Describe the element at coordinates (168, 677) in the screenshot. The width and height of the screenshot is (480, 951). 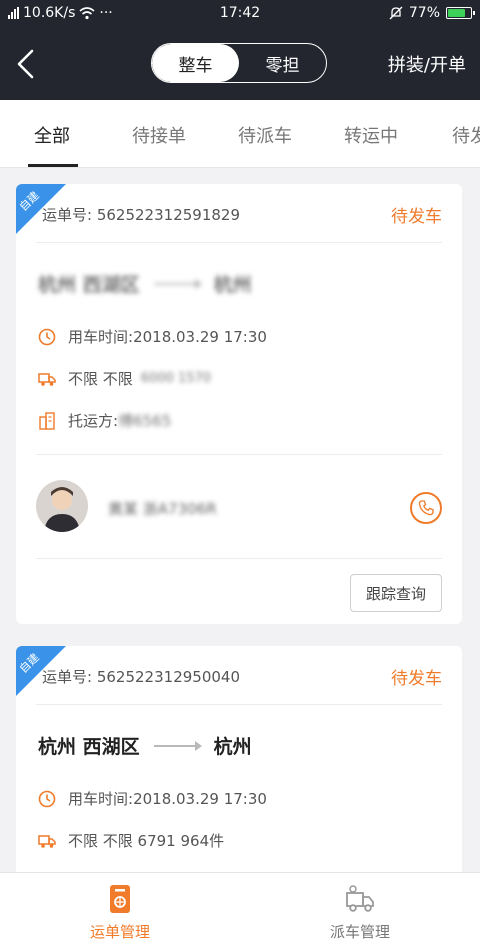
I see `order-number: 562522312950040` at that location.